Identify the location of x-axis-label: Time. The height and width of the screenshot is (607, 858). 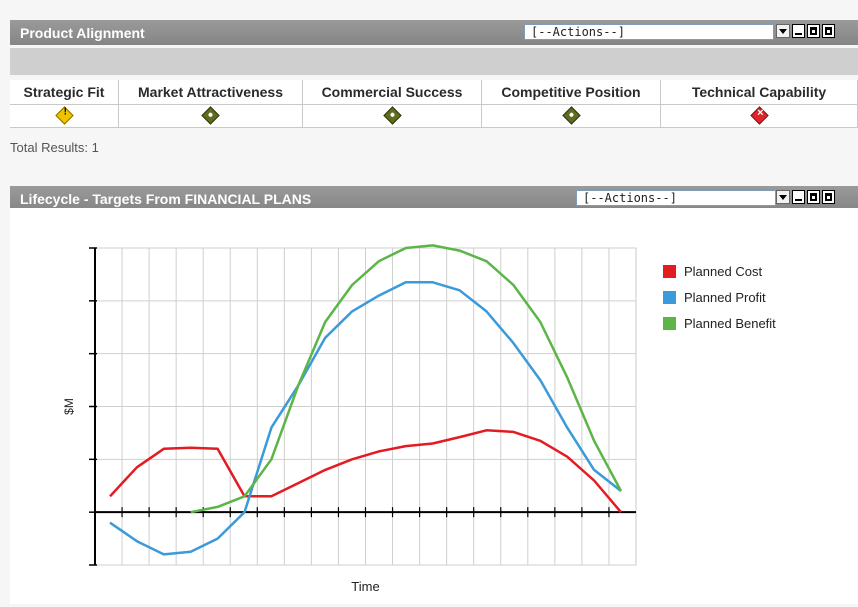
(365, 586).